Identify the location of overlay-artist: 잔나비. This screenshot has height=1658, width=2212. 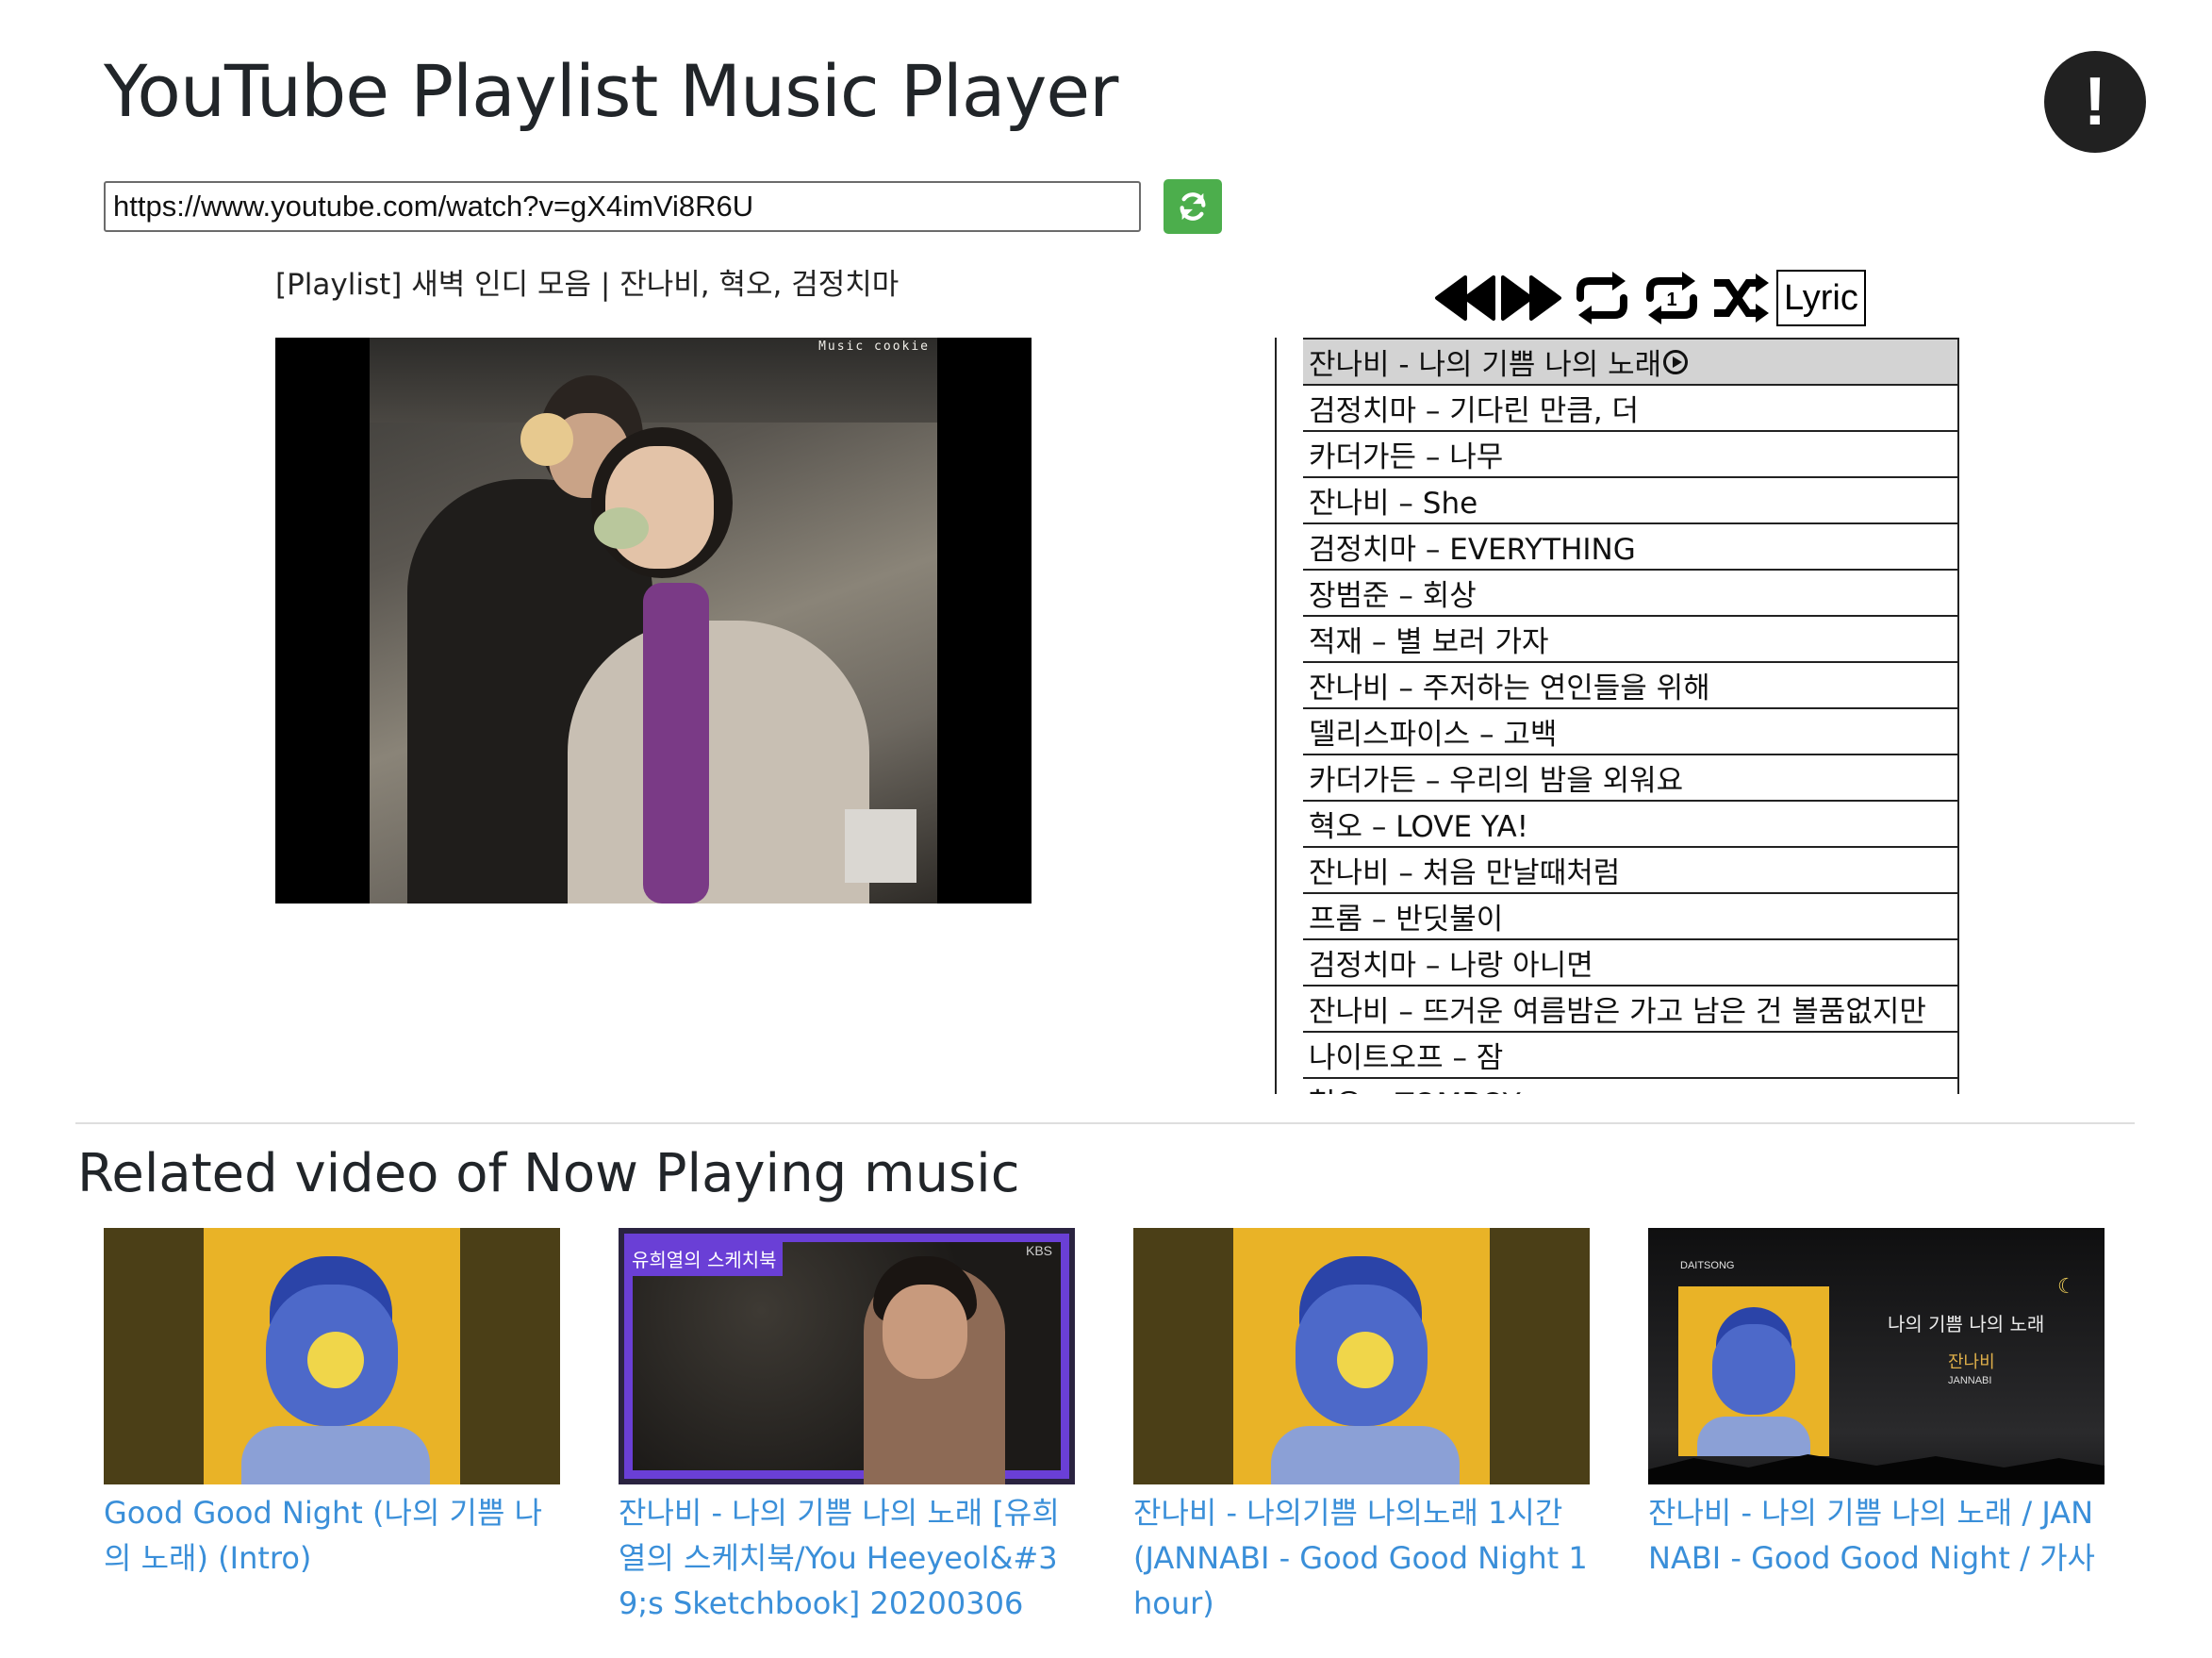
(1971, 1362).